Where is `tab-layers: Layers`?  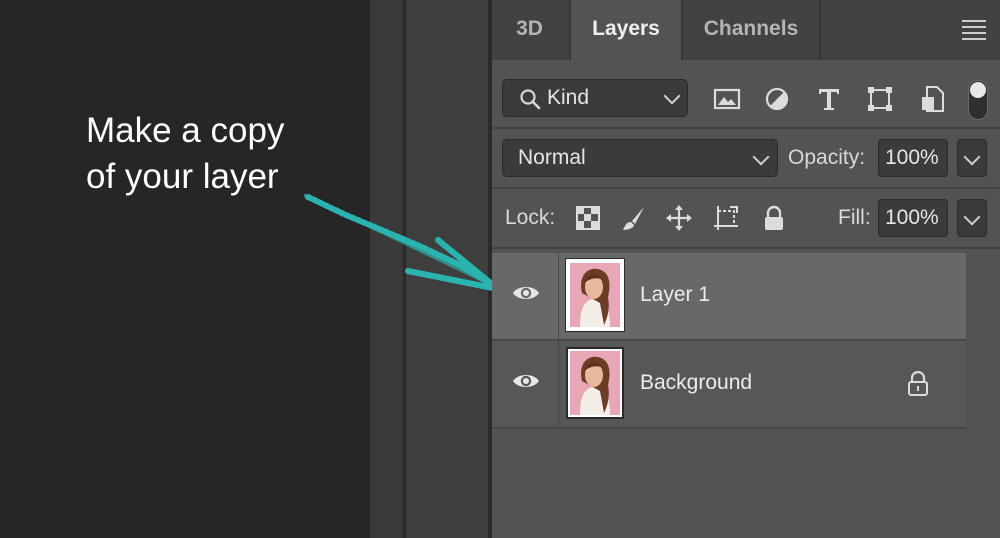
tab-layers: Layers is located at coordinates (626, 30).